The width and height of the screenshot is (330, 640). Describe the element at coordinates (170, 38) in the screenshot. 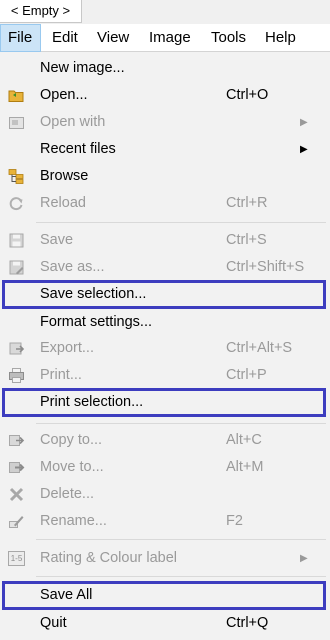

I see `menu-image: Image` at that location.